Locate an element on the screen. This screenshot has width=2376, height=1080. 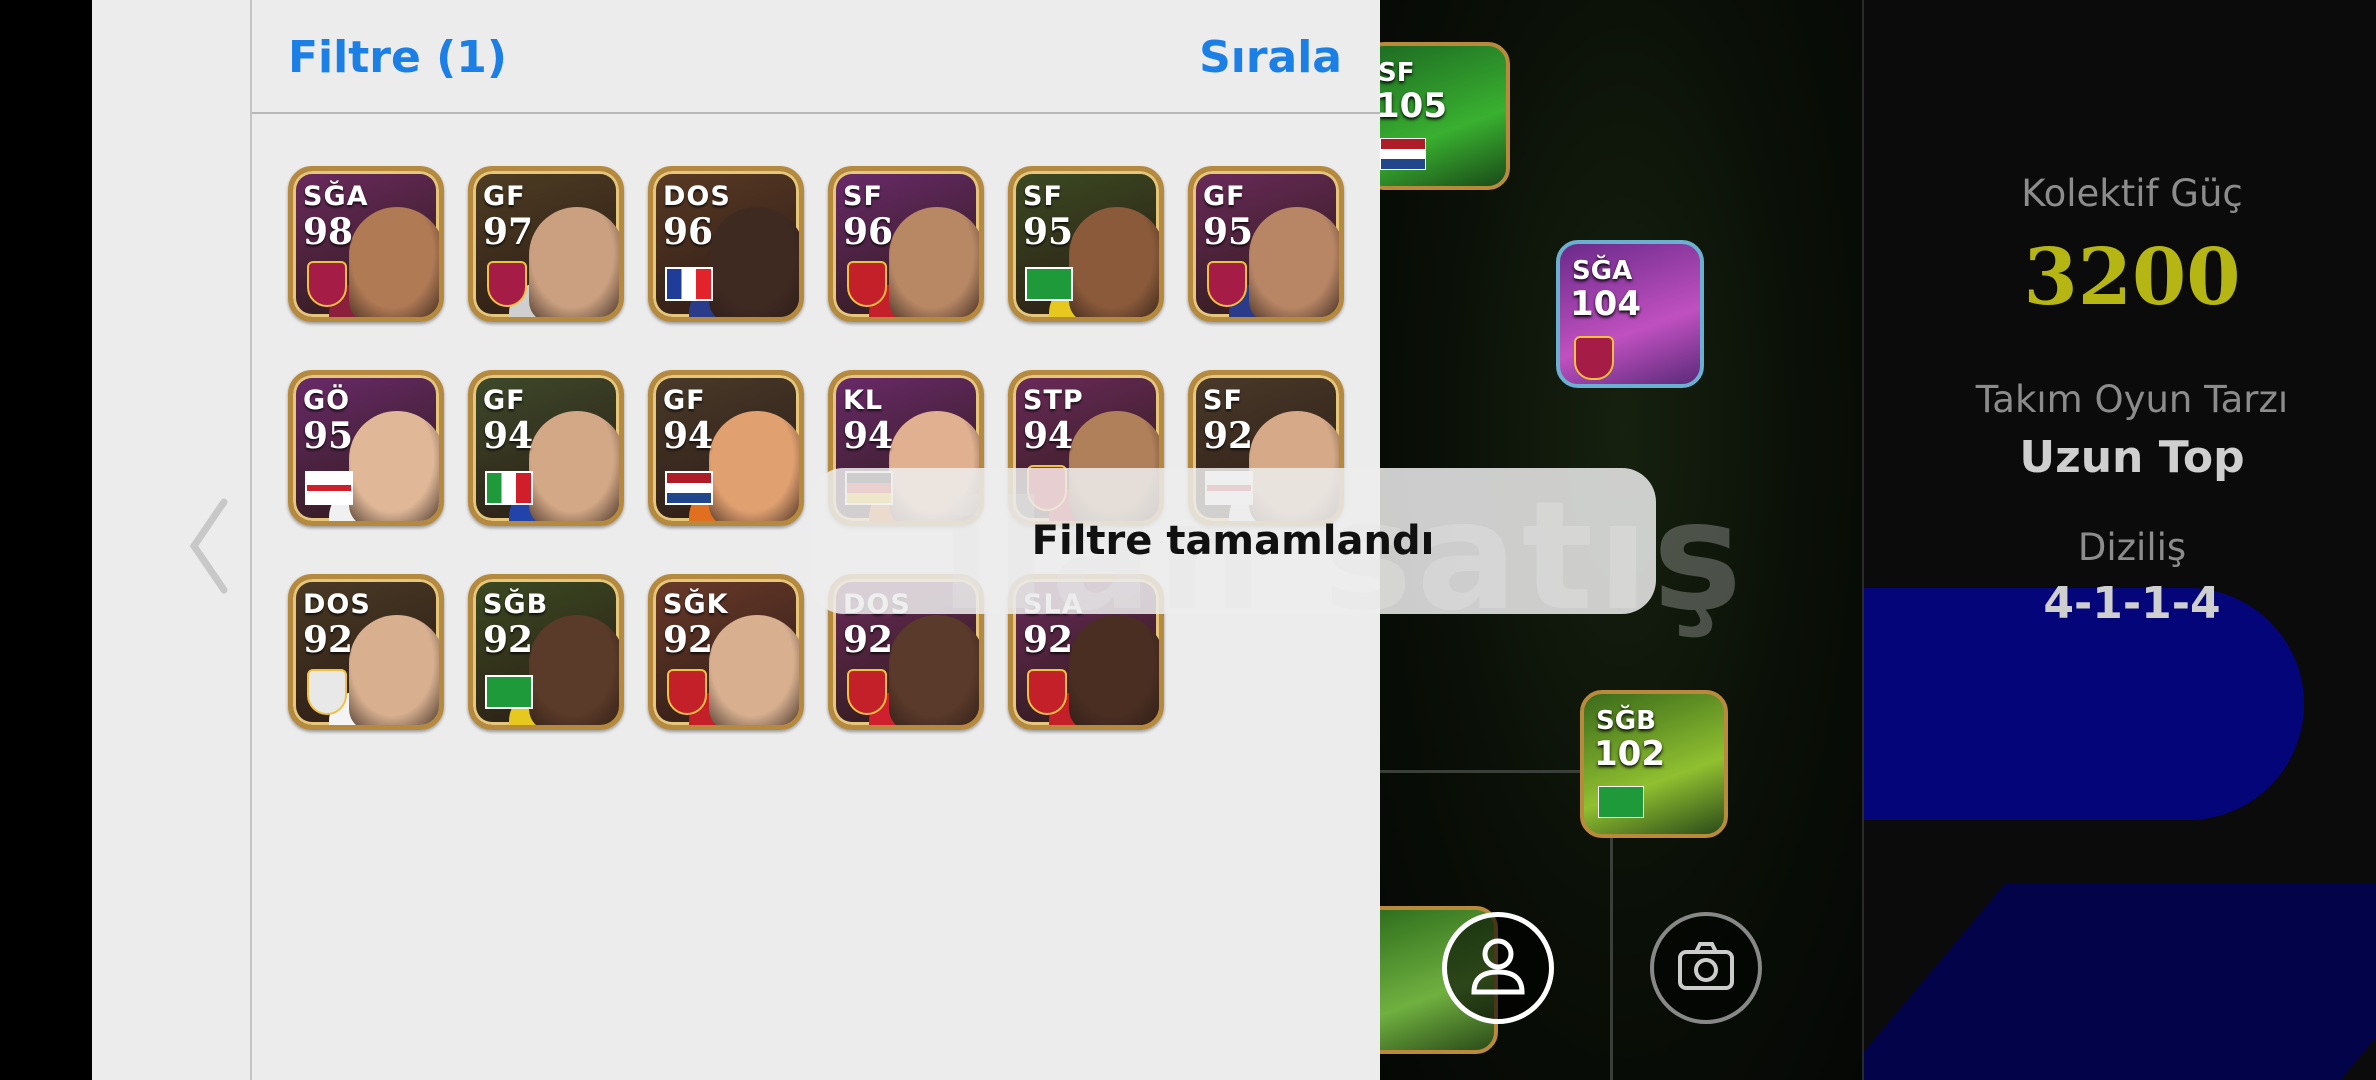
toast-message: Filtre tamamlandı is located at coordinates (1233, 541).